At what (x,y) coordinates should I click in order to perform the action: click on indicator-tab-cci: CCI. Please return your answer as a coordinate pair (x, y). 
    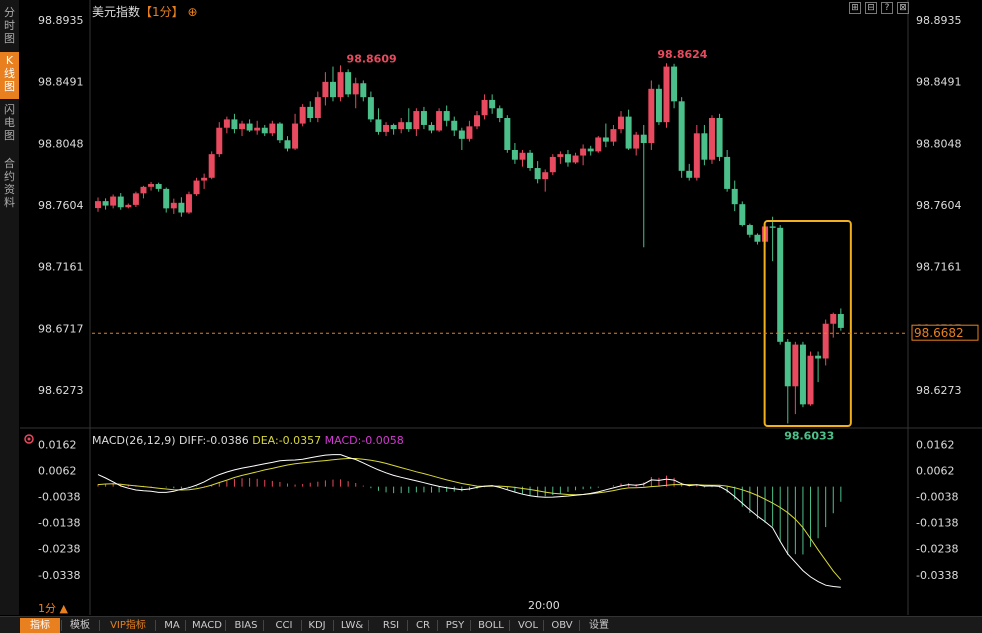
    Looking at the image, I should click on (284, 625).